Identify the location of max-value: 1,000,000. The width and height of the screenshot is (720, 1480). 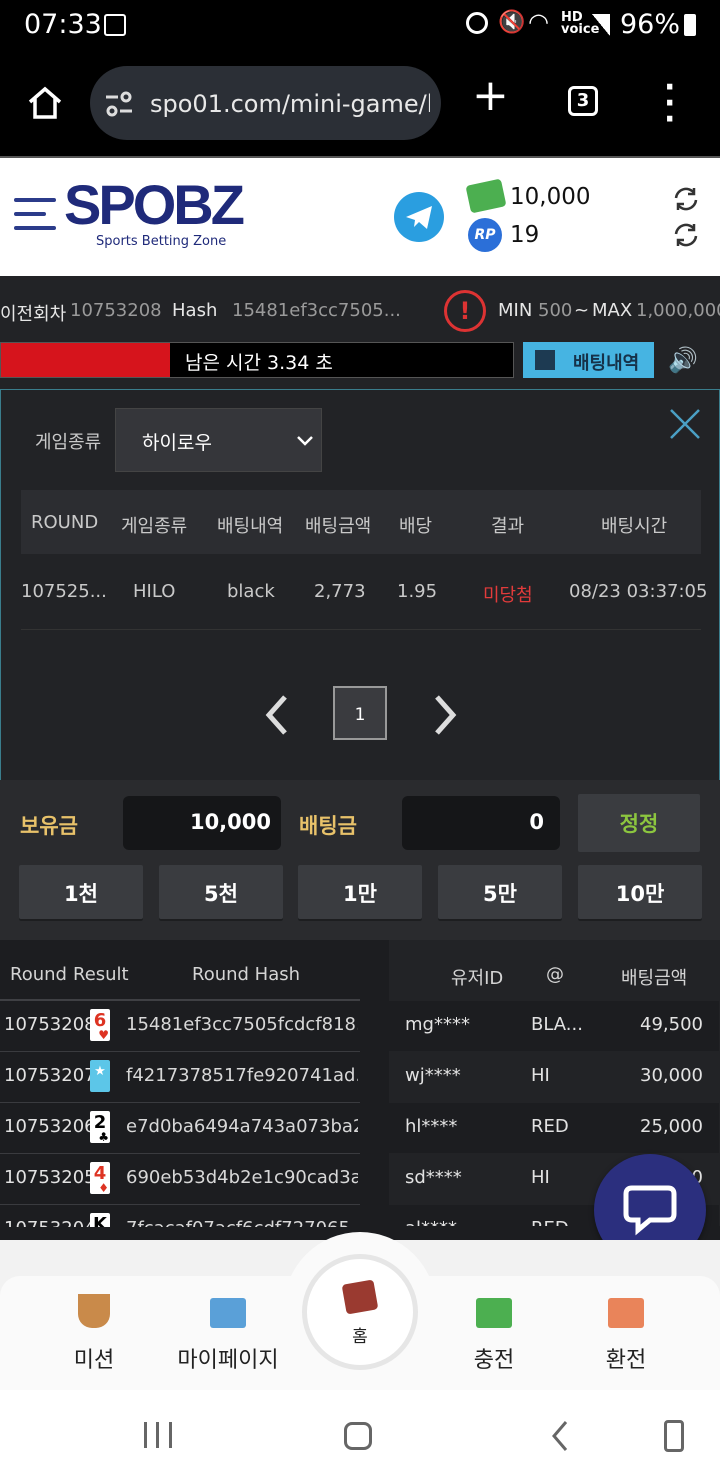
(678, 310).